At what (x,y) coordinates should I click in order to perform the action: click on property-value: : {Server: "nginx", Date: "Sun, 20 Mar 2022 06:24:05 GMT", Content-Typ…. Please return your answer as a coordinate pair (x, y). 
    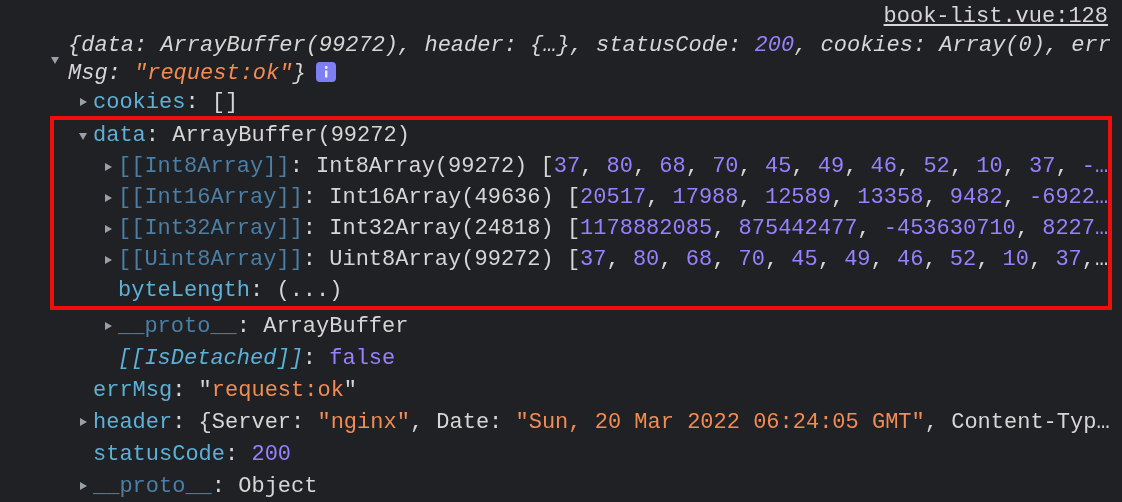
    Looking at the image, I should click on (641, 422).